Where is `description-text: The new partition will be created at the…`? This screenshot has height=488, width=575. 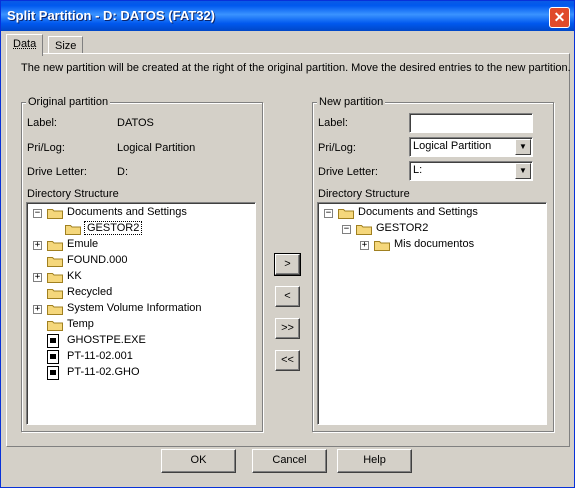
description-text: The new partition will be created at the… is located at coordinates (296, 68).